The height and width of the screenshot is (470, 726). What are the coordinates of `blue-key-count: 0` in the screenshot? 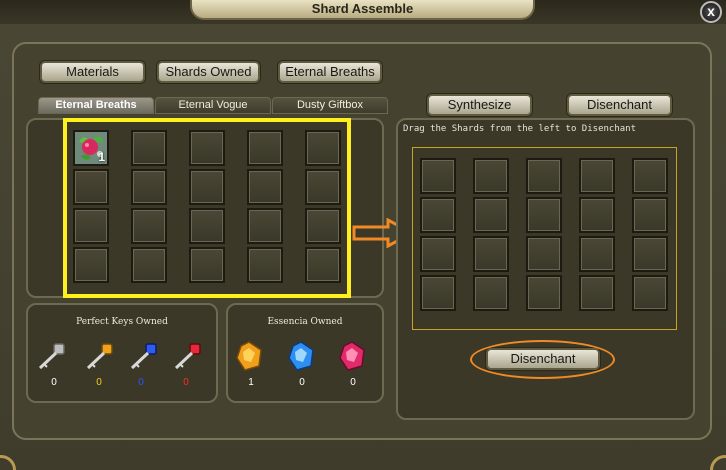 It's located at (141, 382).